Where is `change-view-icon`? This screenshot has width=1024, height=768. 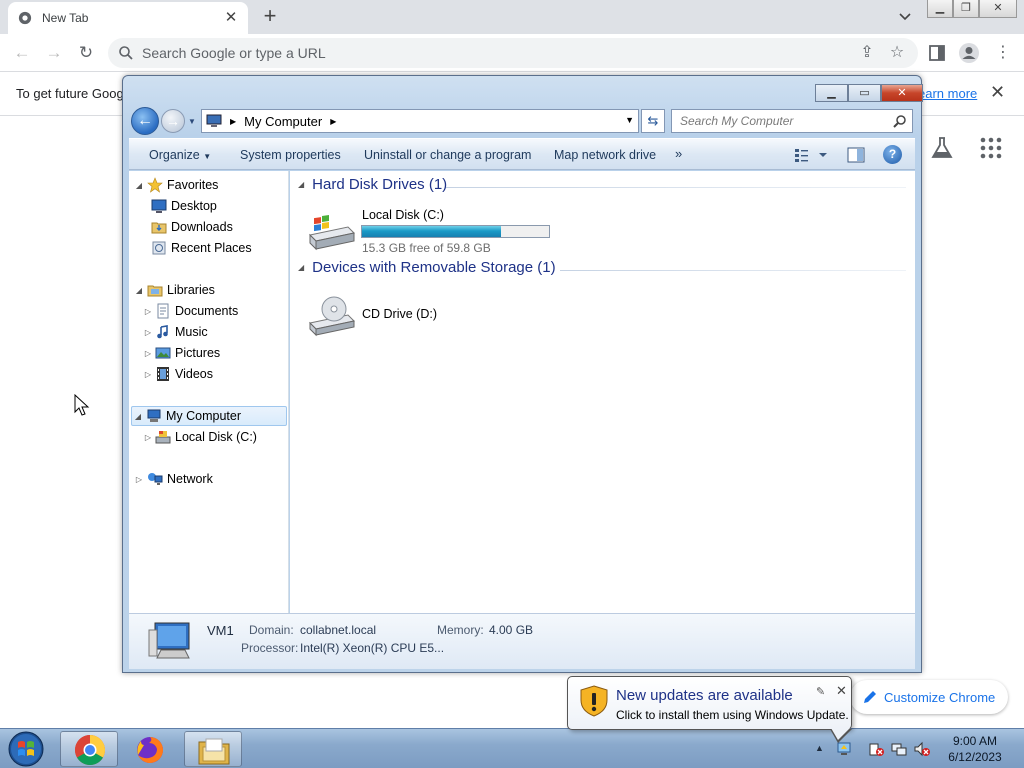
change-view-icon is located at coordinates (811, 155).